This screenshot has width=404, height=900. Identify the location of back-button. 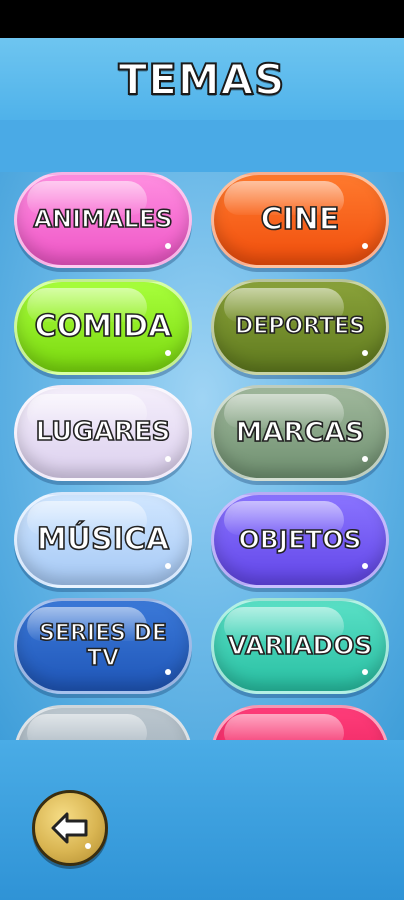
(70, 828).